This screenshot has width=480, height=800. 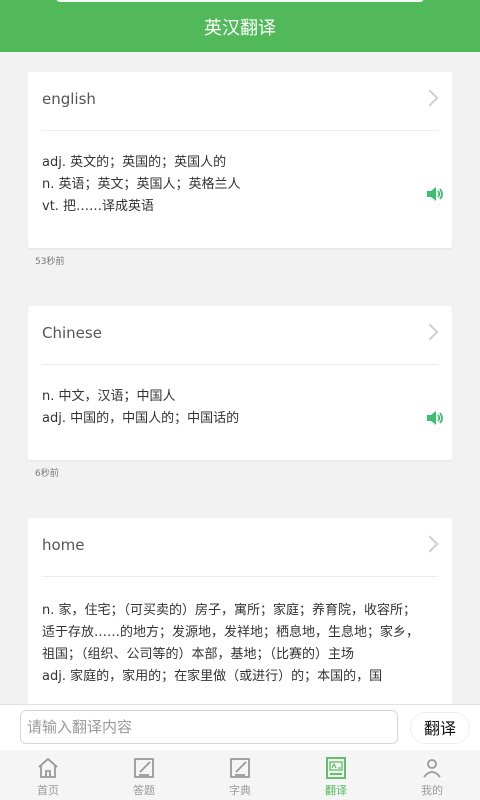 What do you see at coordinates (63, 545) in the screenshot?
I see `result-word: home` at bounding box center [63, 545].